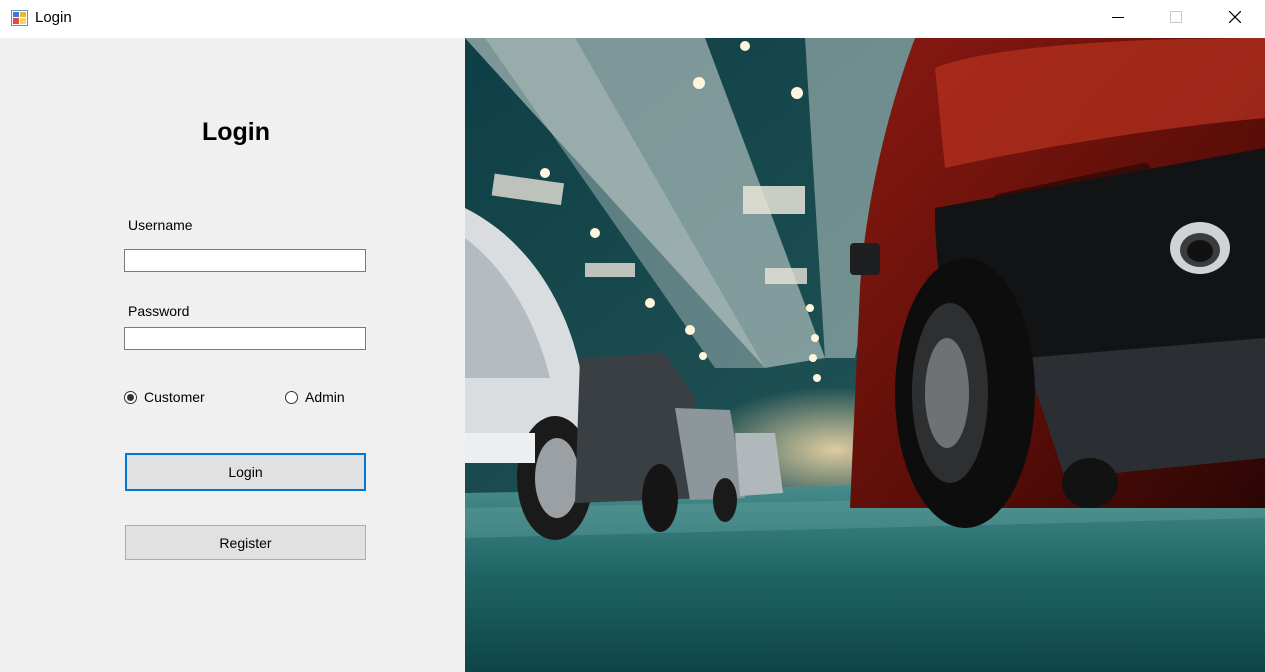  I want to click on maximize-icon, so click(1176, 19).